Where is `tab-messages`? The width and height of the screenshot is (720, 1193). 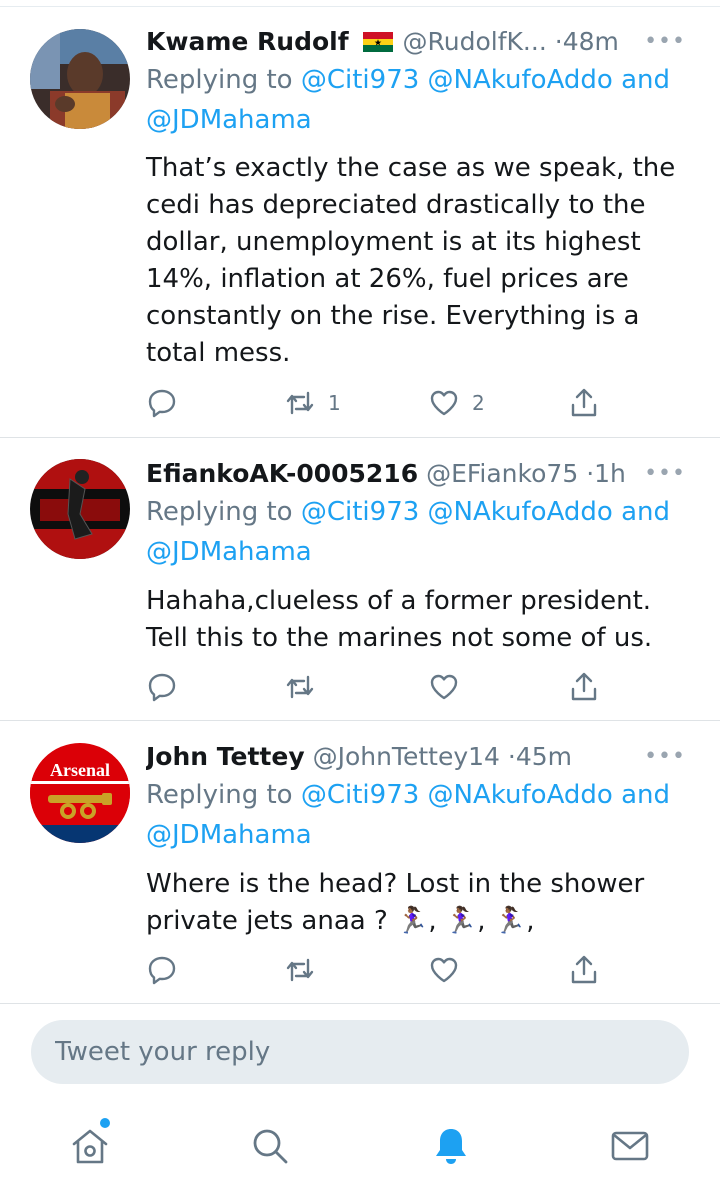
tab-messages is located at coordinates (630, 1146).